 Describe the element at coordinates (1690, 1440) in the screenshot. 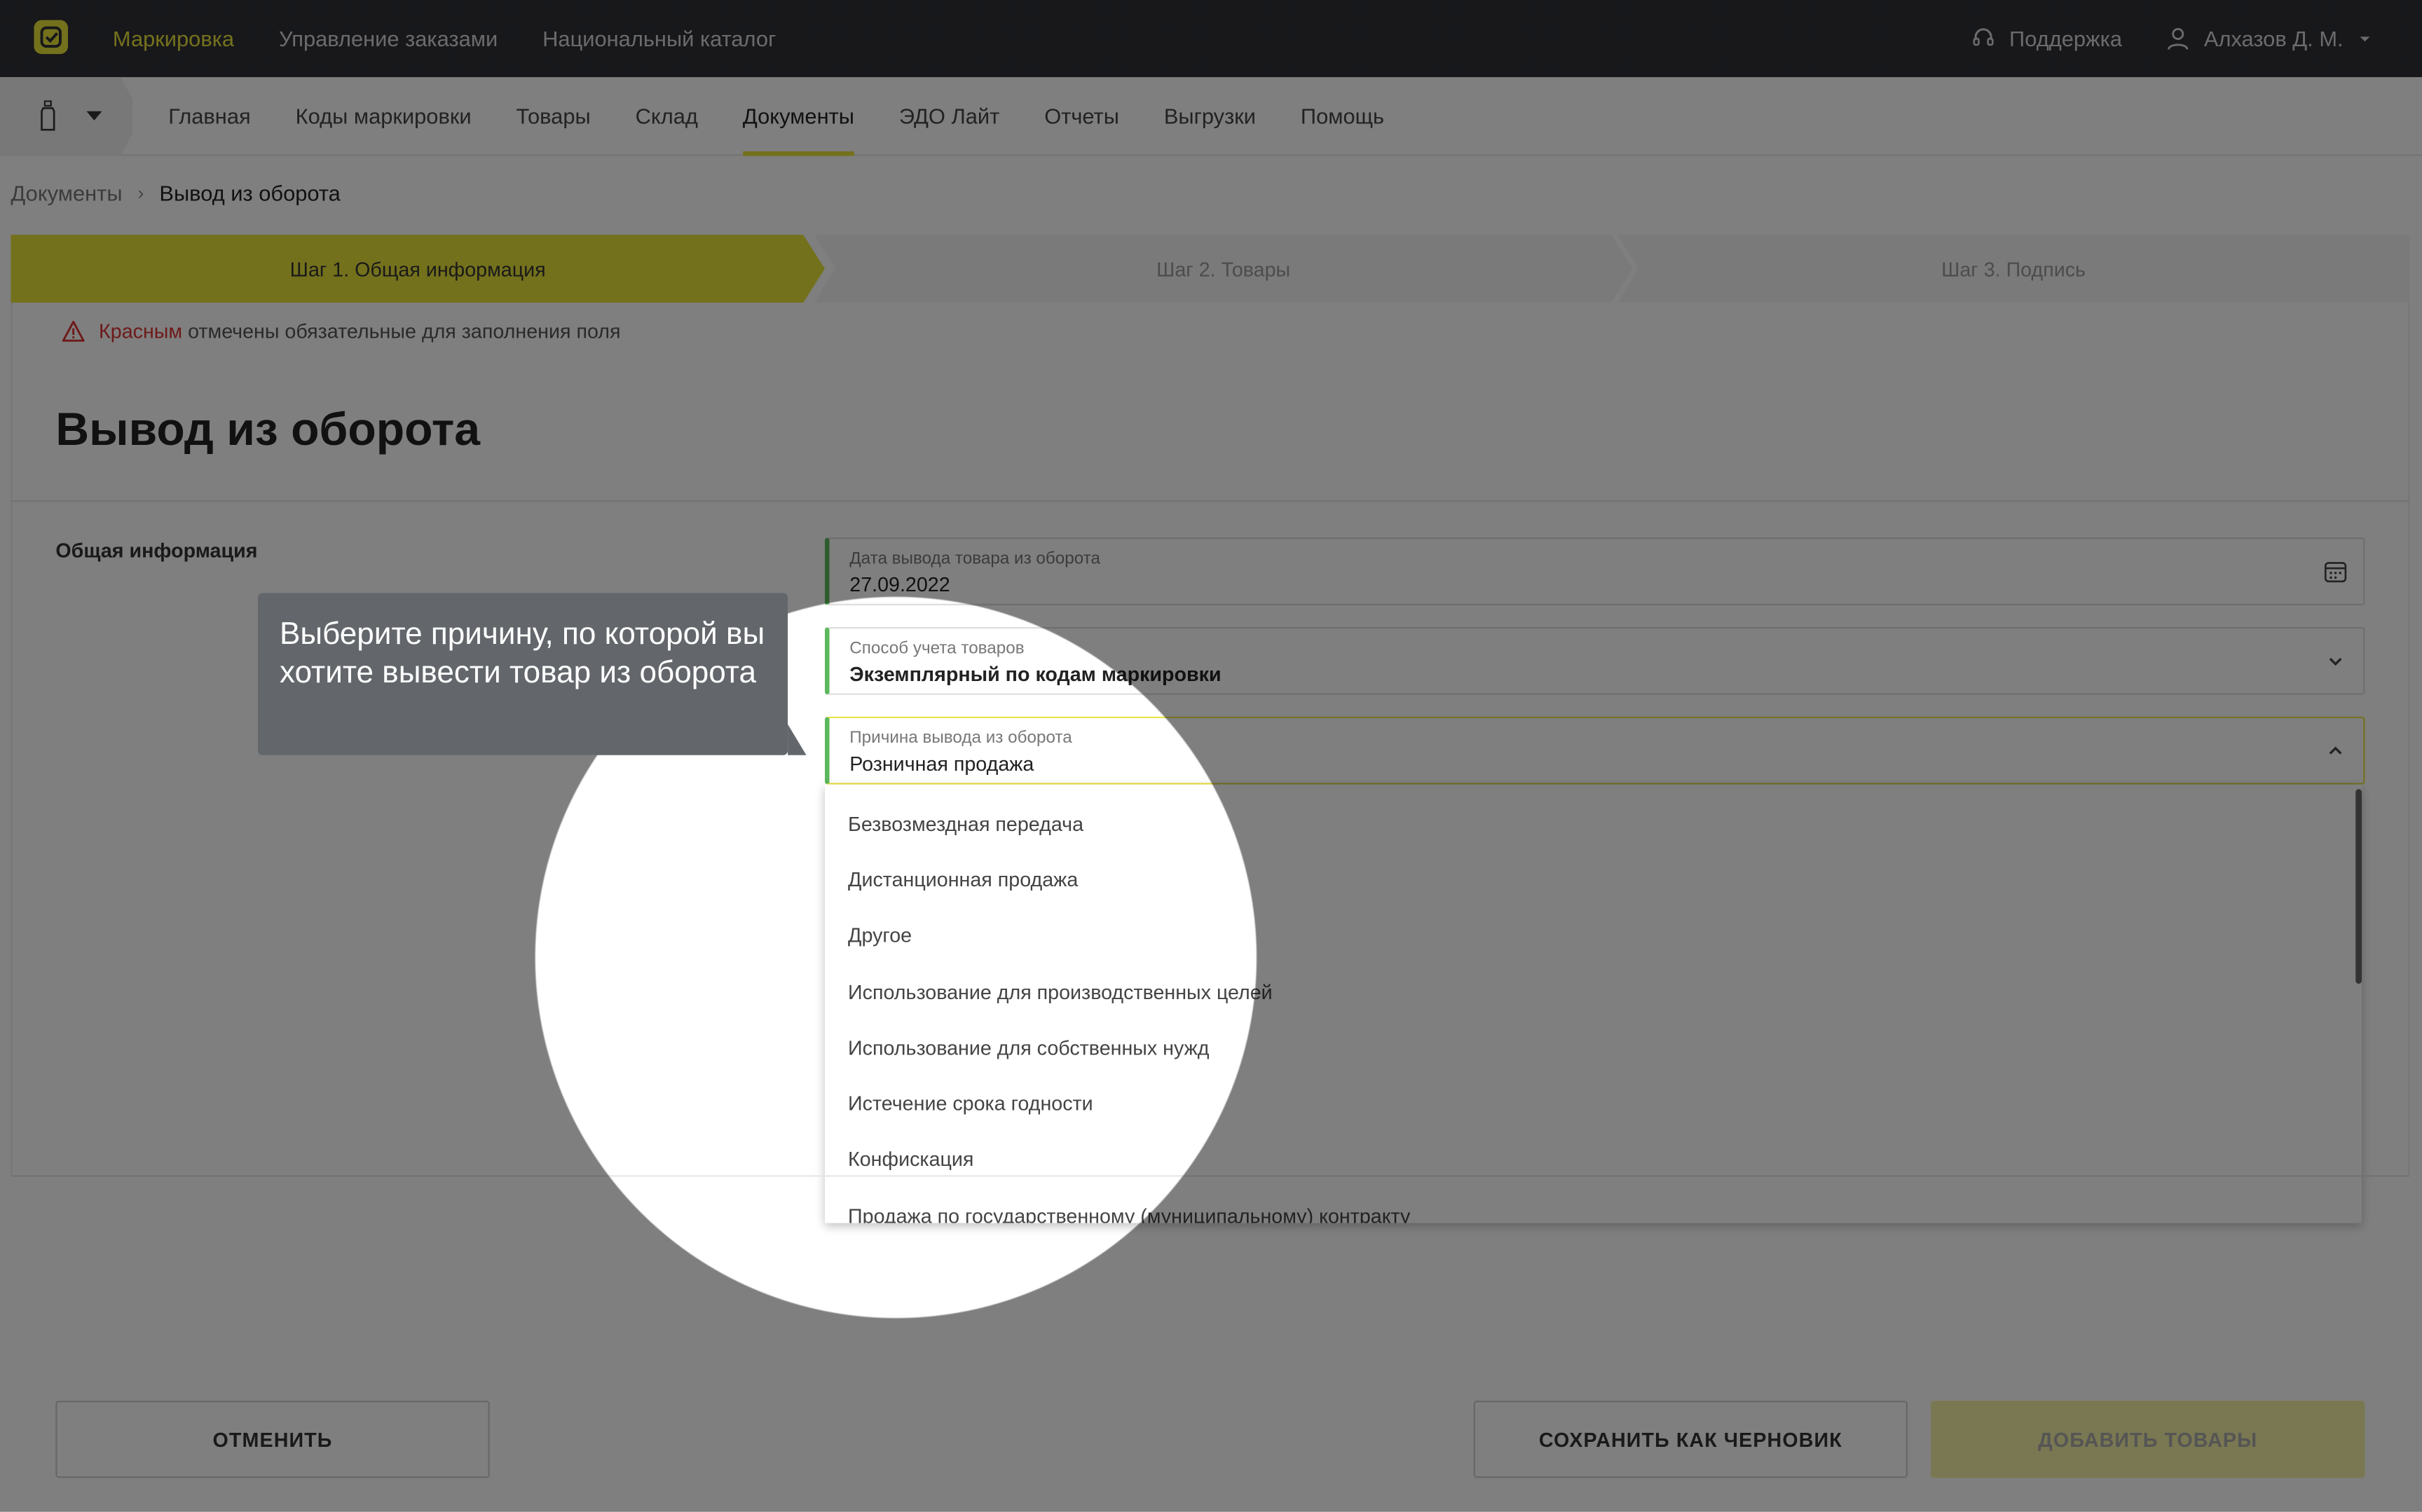

I see `save-draft-button: СОХРАНИТЬ КАК ЧЕРНОВИК` at that location.